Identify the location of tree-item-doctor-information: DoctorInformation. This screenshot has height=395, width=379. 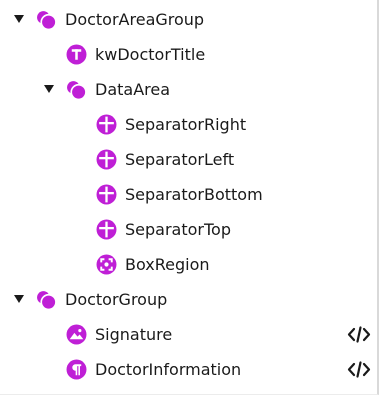
(188, 369).